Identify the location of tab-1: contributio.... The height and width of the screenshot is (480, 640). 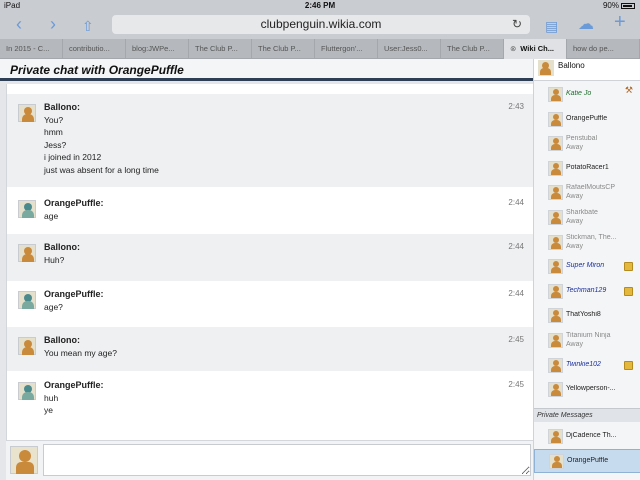
(94, 49).